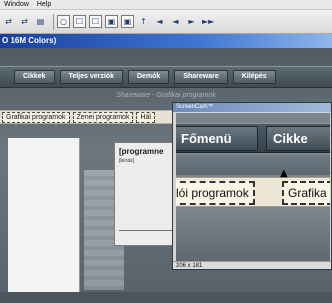 The width and height of the screenshot is (332, 303). What do you see at coordinates (254, 77) in the screenshot?
I see `nav-kilepes: Kilépés` at bounding box center [254, 77].